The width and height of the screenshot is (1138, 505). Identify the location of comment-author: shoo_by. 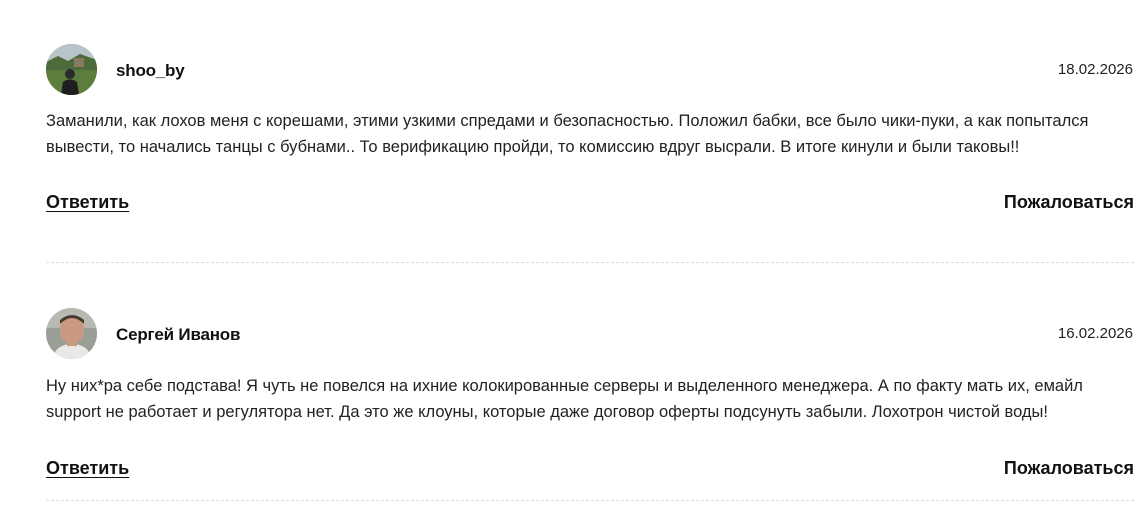
(150, 70).